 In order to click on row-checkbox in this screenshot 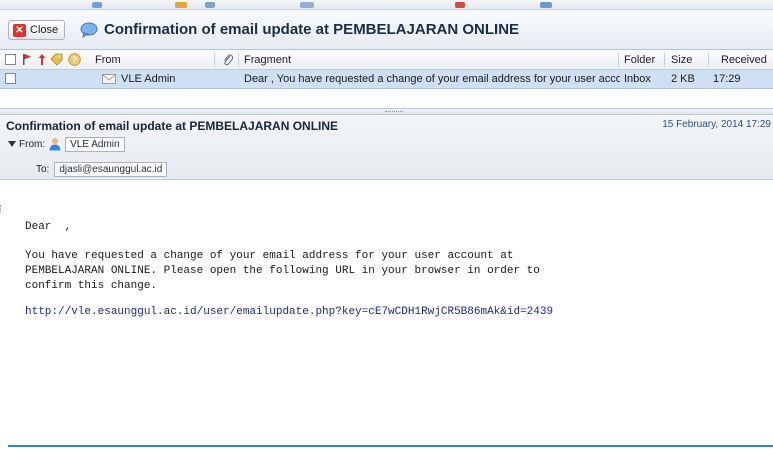, I will do `click(10, 78)`.